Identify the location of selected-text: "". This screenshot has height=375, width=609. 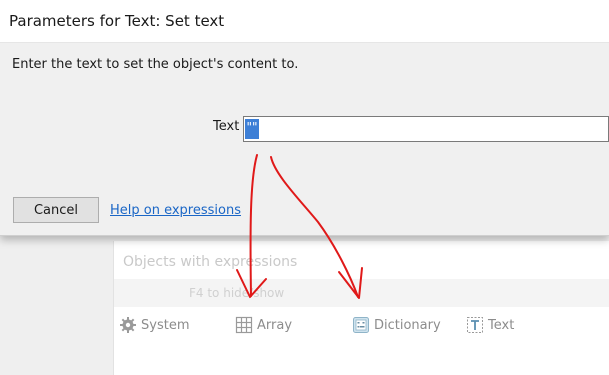
(252, 129).